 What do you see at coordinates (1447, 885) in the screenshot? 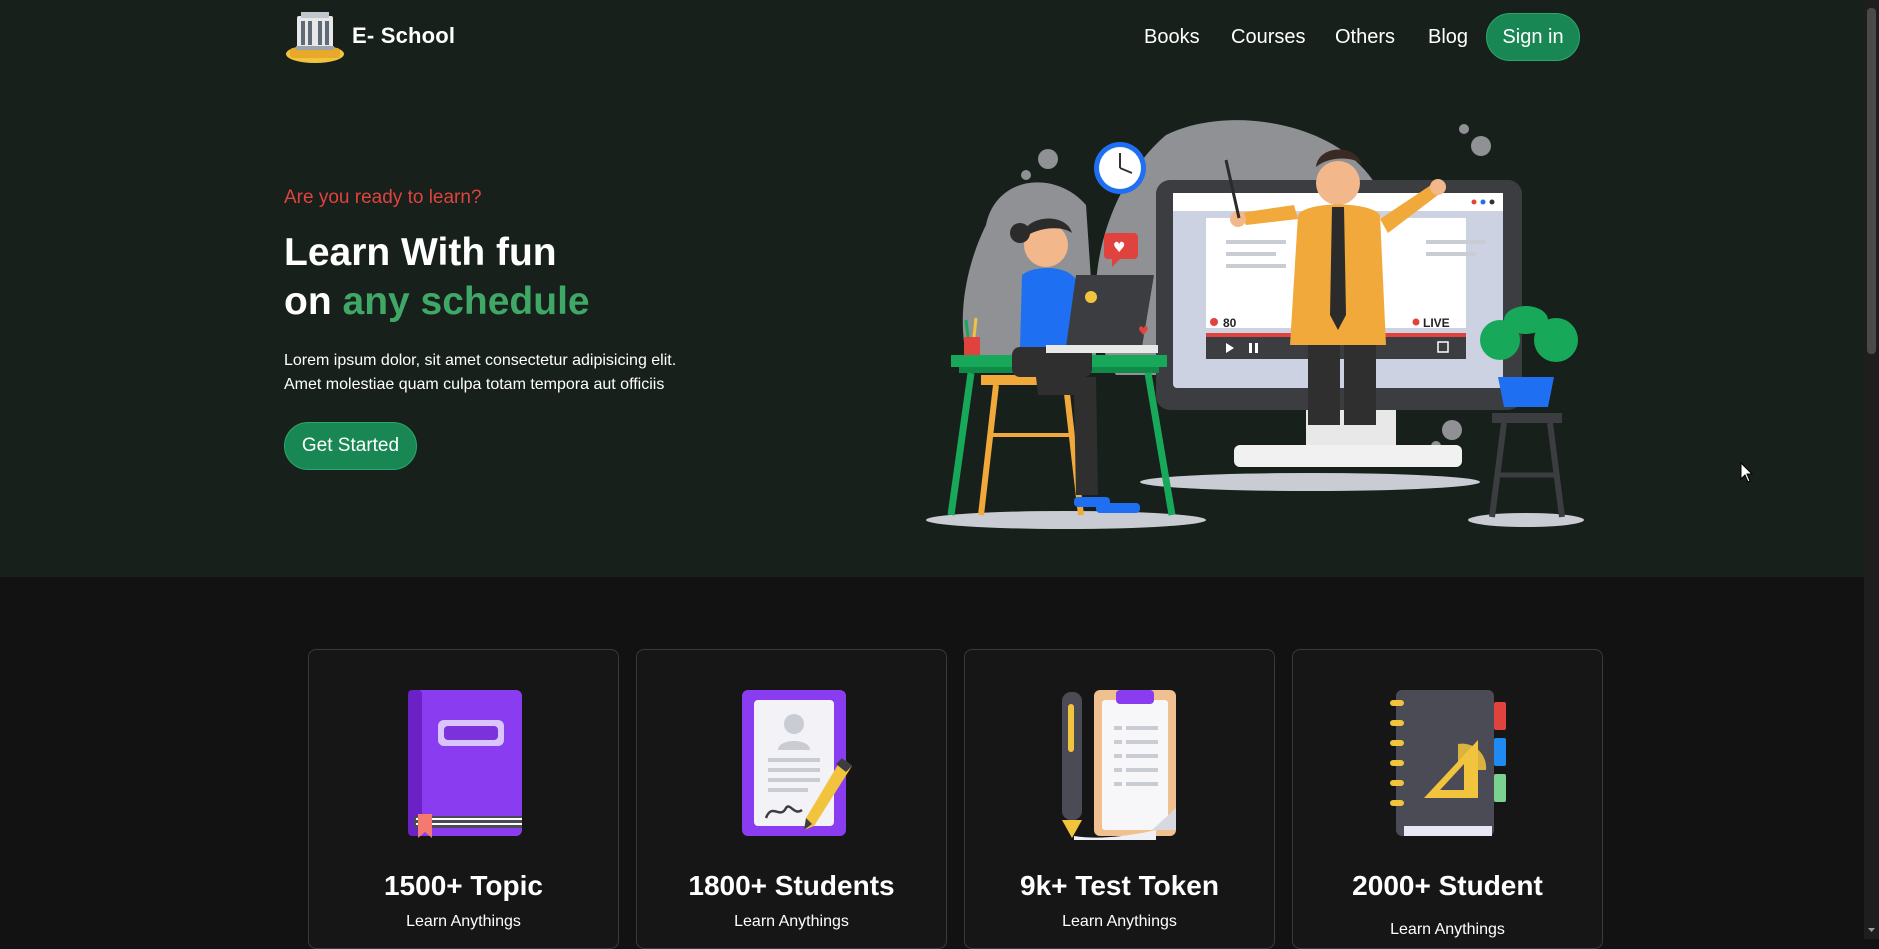
I see `stat-value: 2000+ Student` at bounding box center [1447, 885].